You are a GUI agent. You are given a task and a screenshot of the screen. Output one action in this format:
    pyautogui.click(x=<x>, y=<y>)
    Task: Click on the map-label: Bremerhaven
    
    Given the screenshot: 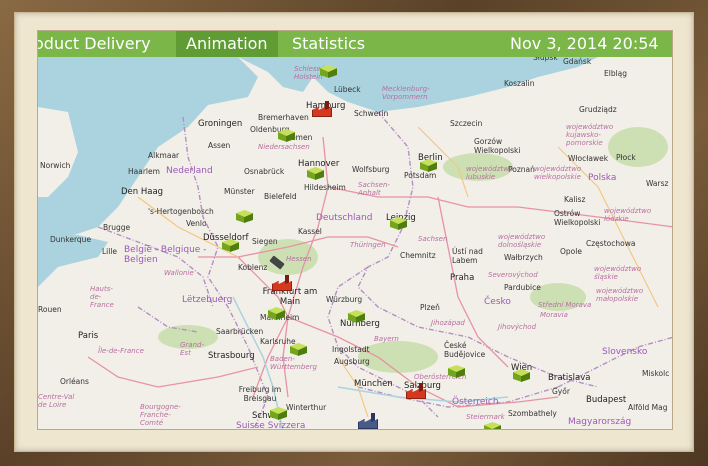 What is the action you would take?
    pyautogui.click(x=283, y=117)
    